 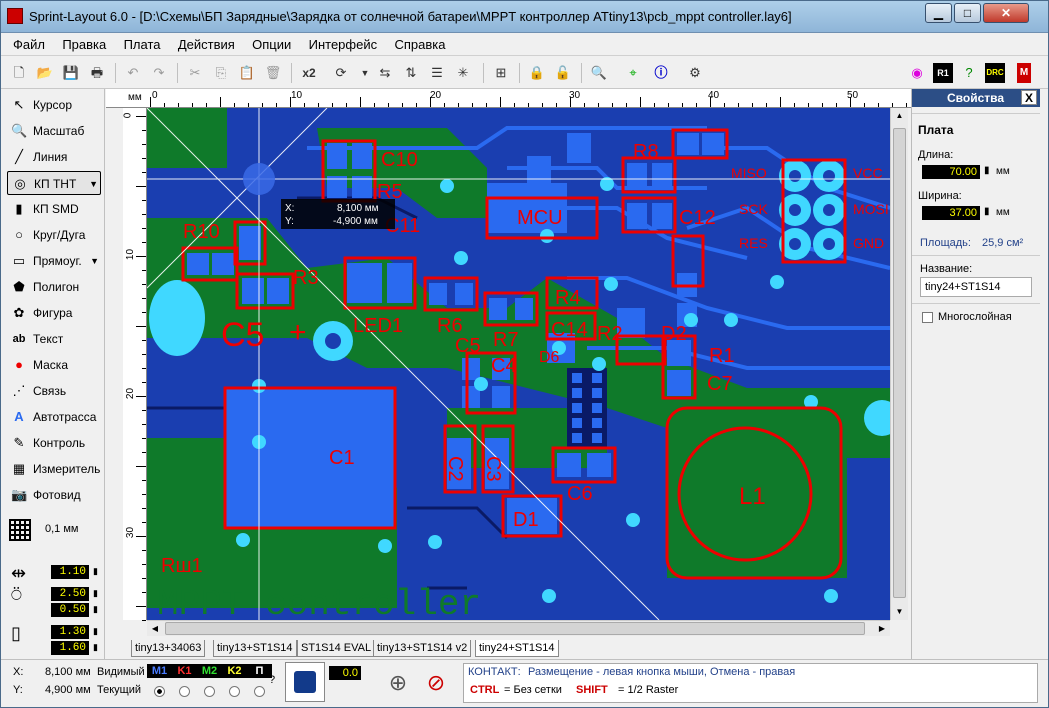 I want to click on tab-board-1: tiny13+34063, so click(x=168, y=648).